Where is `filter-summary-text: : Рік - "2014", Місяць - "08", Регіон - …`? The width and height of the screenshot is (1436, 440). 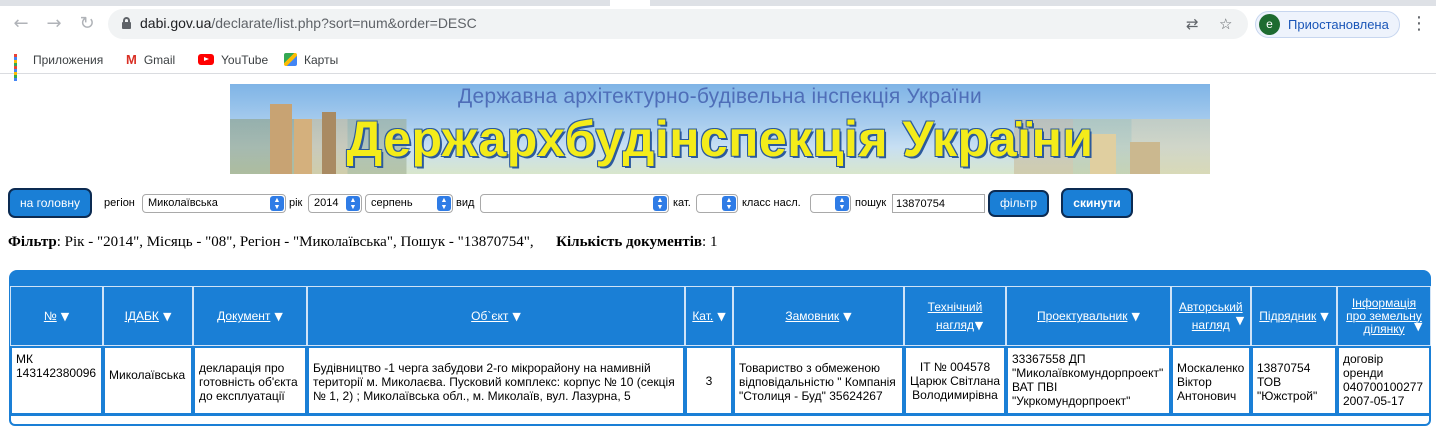 filter-summary-text: : Рік - "2014", Місяць - "08", Регіон - … is located at coordinates (295, 242).